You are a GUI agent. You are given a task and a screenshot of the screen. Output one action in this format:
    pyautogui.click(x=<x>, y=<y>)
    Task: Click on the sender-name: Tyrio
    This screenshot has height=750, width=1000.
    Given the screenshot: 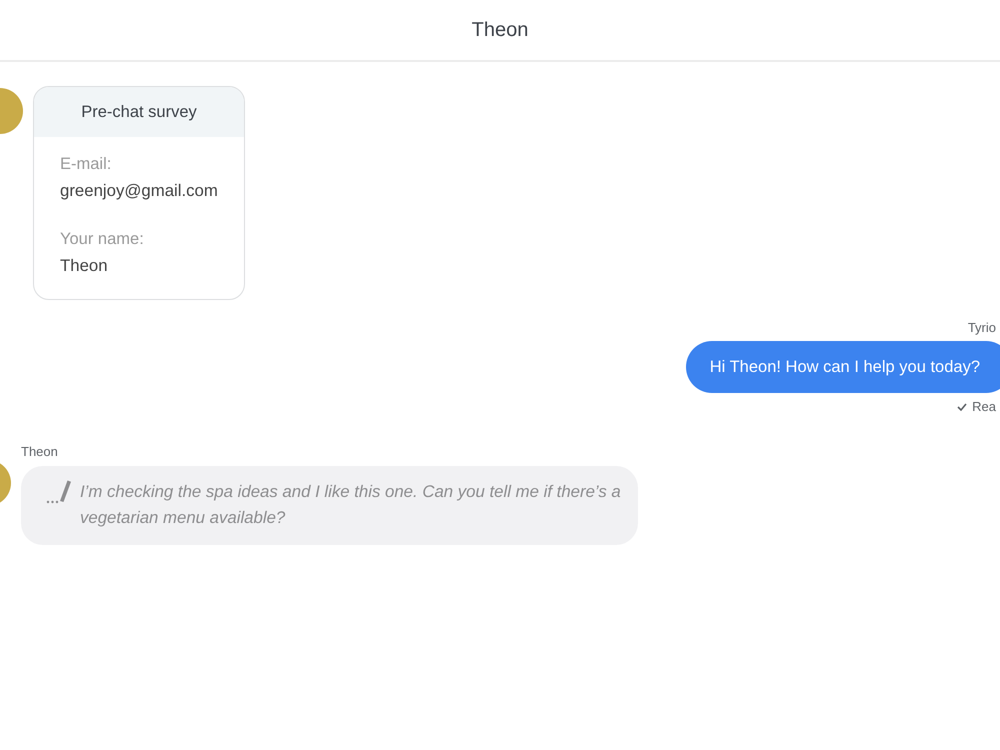 What is the action you would take?
    pyautogui.click(x=982, y=327)
    